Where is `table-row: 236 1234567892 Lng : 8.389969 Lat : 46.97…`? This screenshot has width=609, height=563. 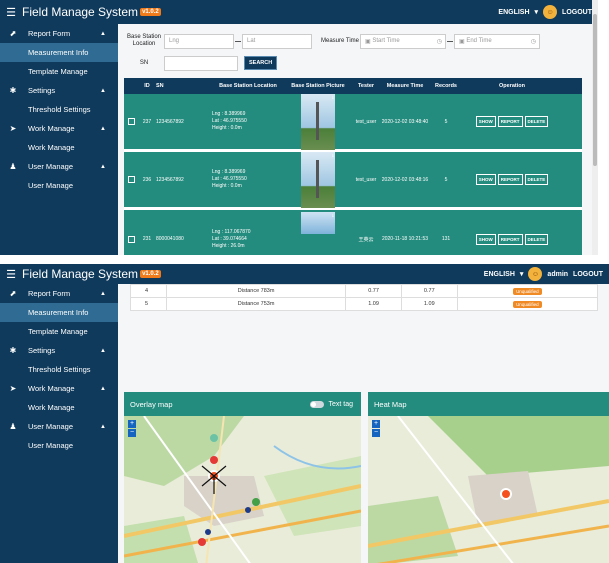
table-row: 236 1234567892 Lng : 8.389969 Lat : 46.97… is located at coordinates (353, 180).